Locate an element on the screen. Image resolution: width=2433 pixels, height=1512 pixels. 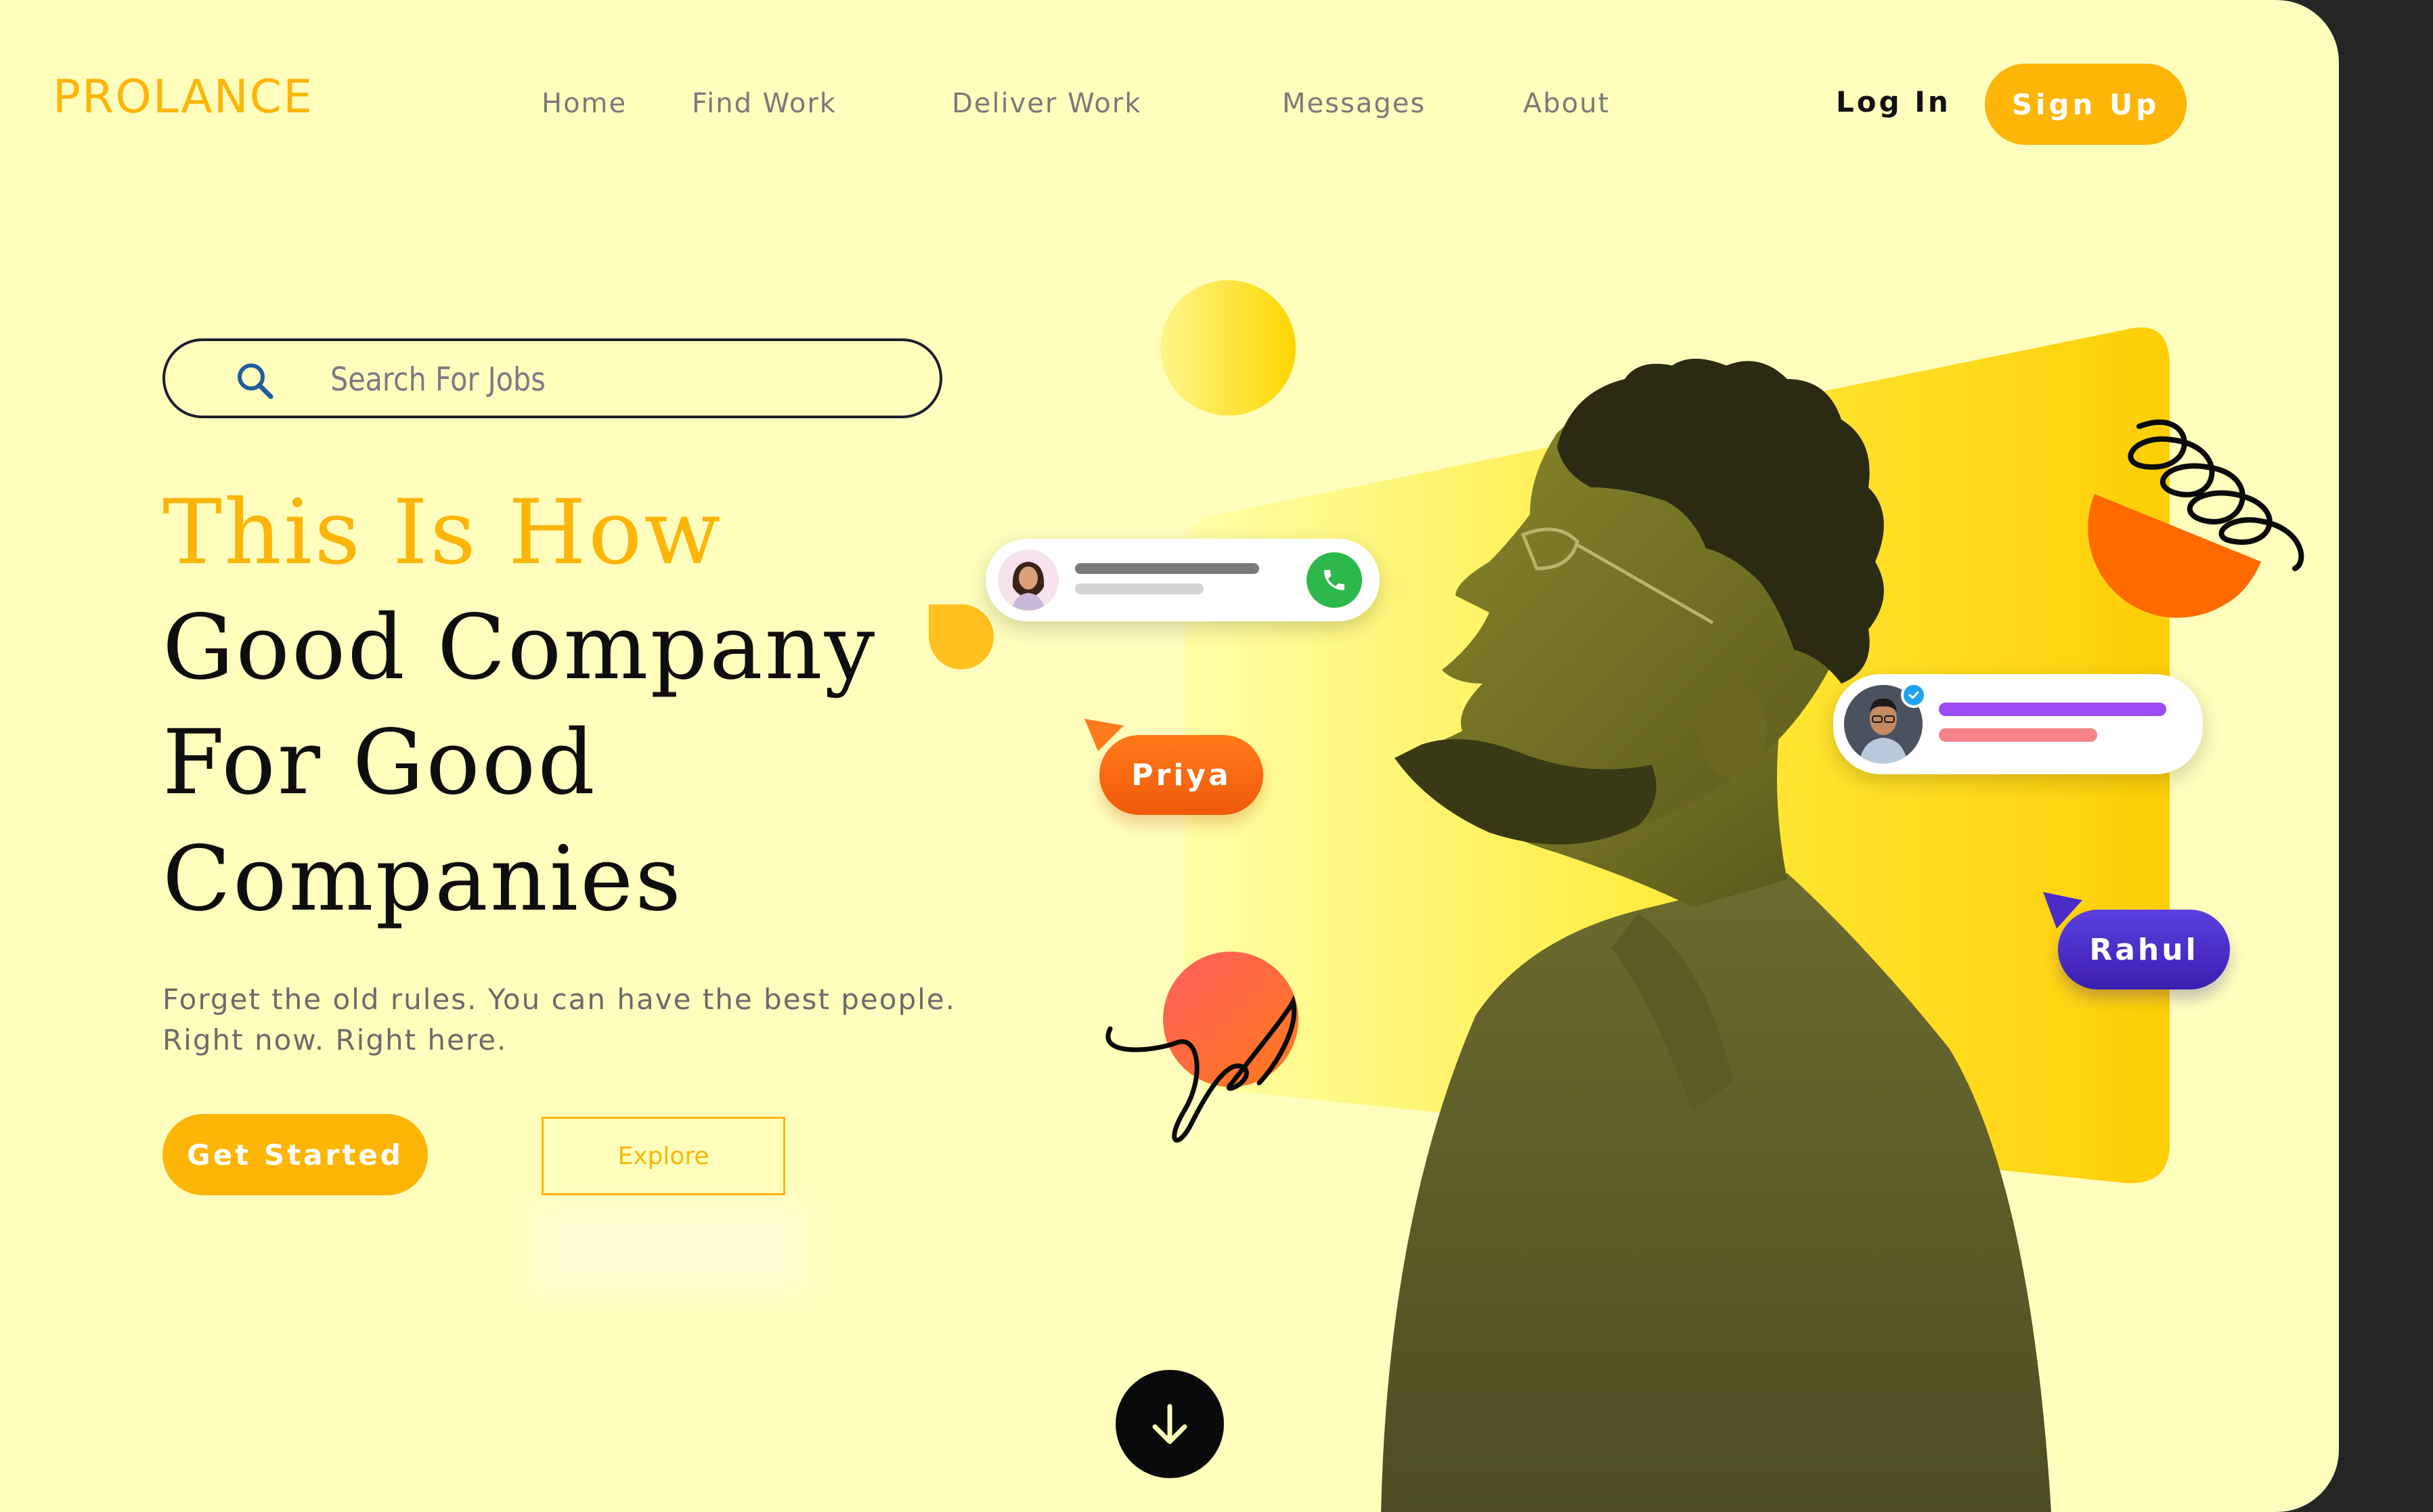
chip-rahul: Rahul is located at coordinates (2144, 950).